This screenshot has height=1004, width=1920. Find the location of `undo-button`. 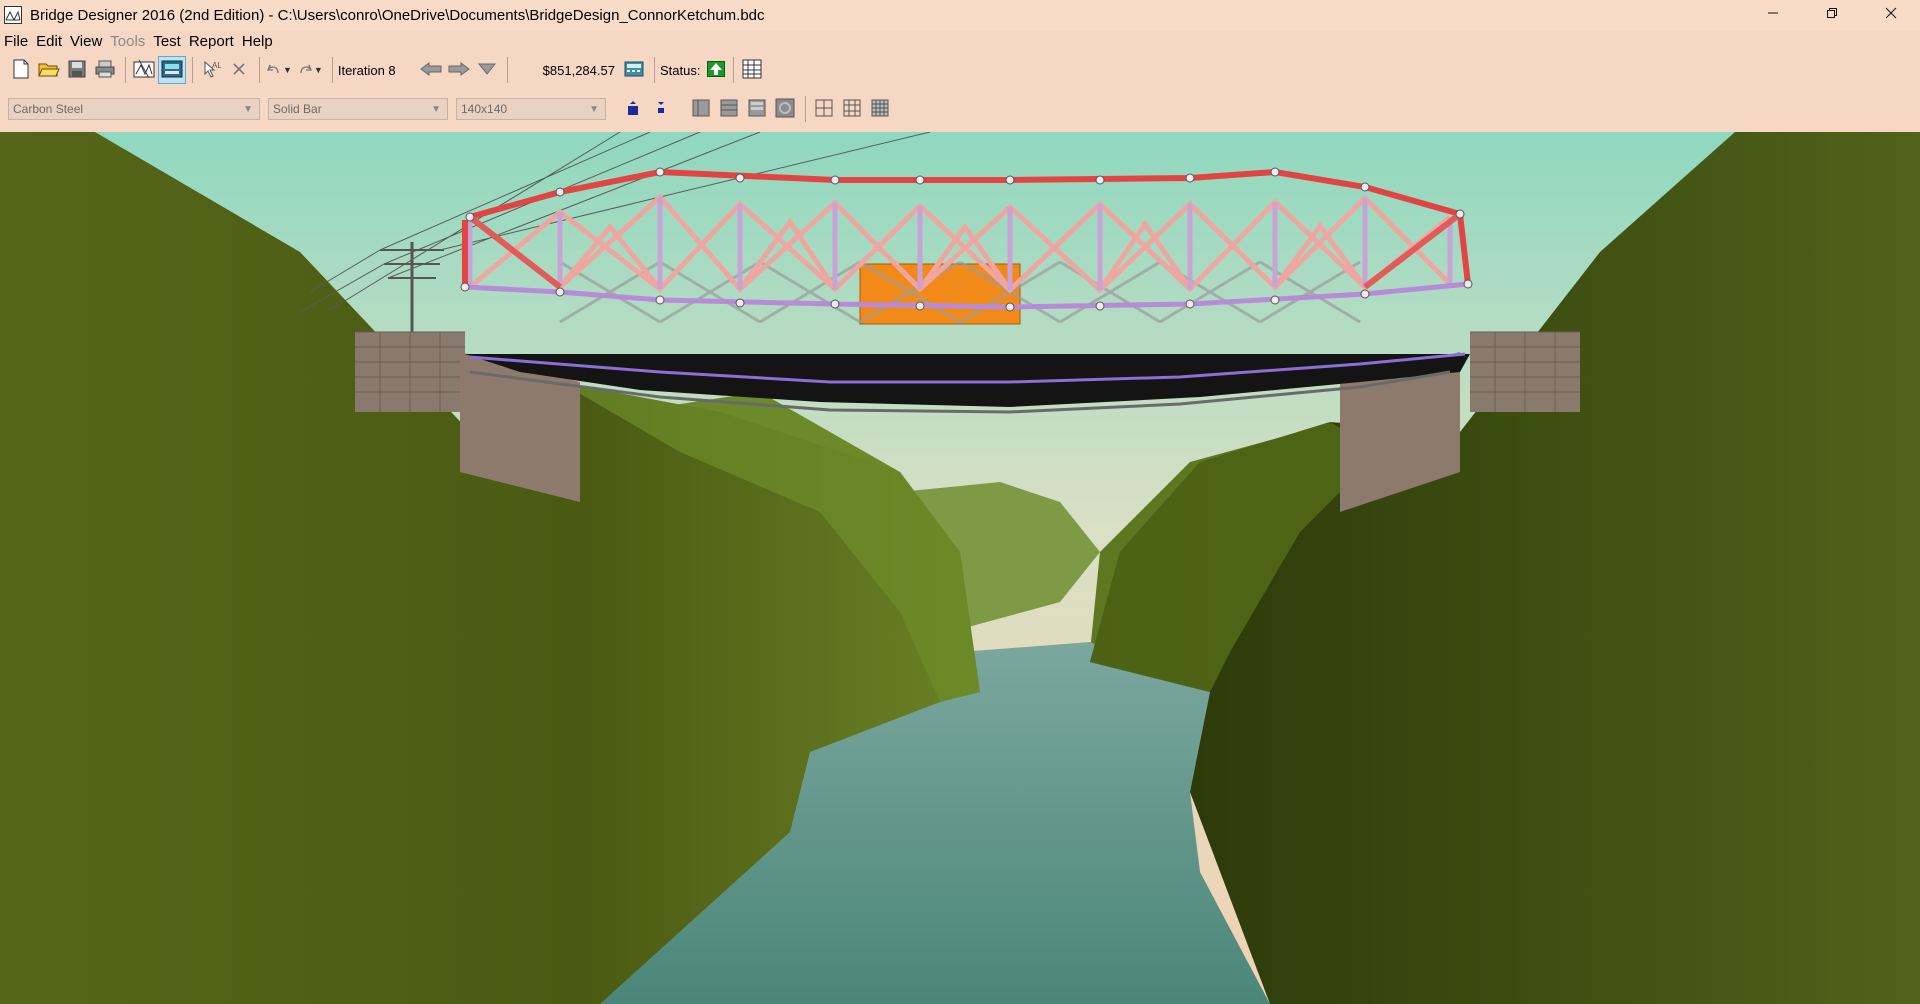

undo-button is located at coordinates (274, 70).